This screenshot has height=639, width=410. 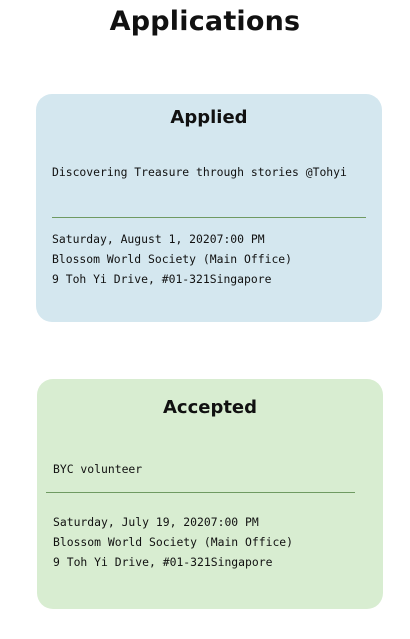 I want to click on card-status-title: Accepted, so click(x=210, y=407).